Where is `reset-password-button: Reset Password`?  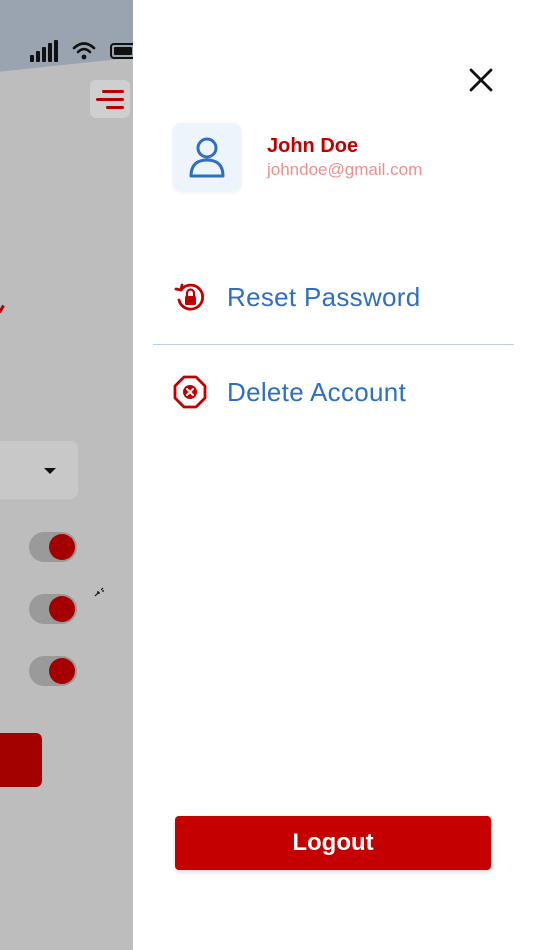
reset-password-button: Reset Password is located at coordinates (297, 297).